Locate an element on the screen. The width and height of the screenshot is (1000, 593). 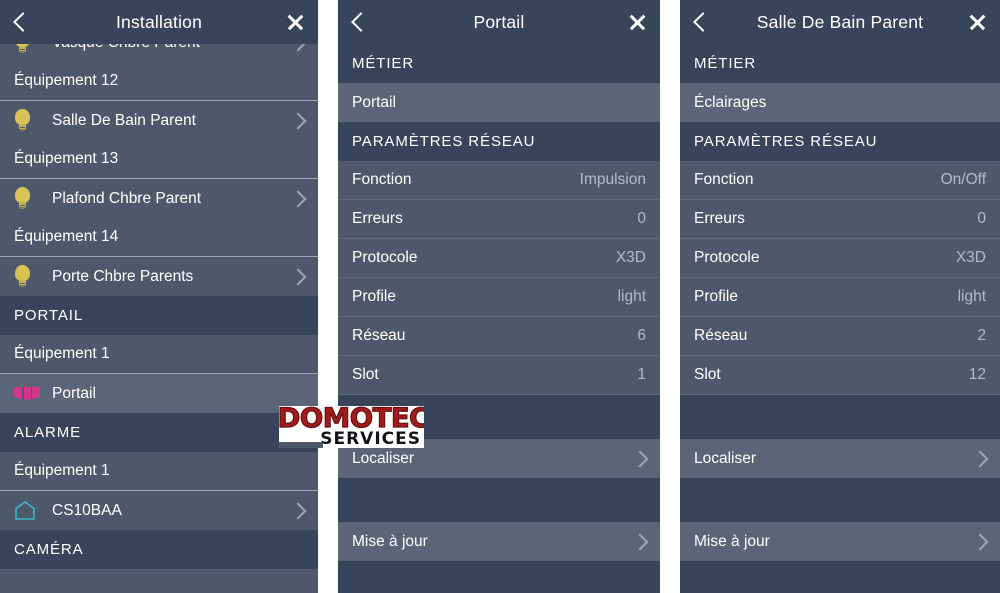
section-header-portail: PORTAIL is located at coordinates (159, 315).